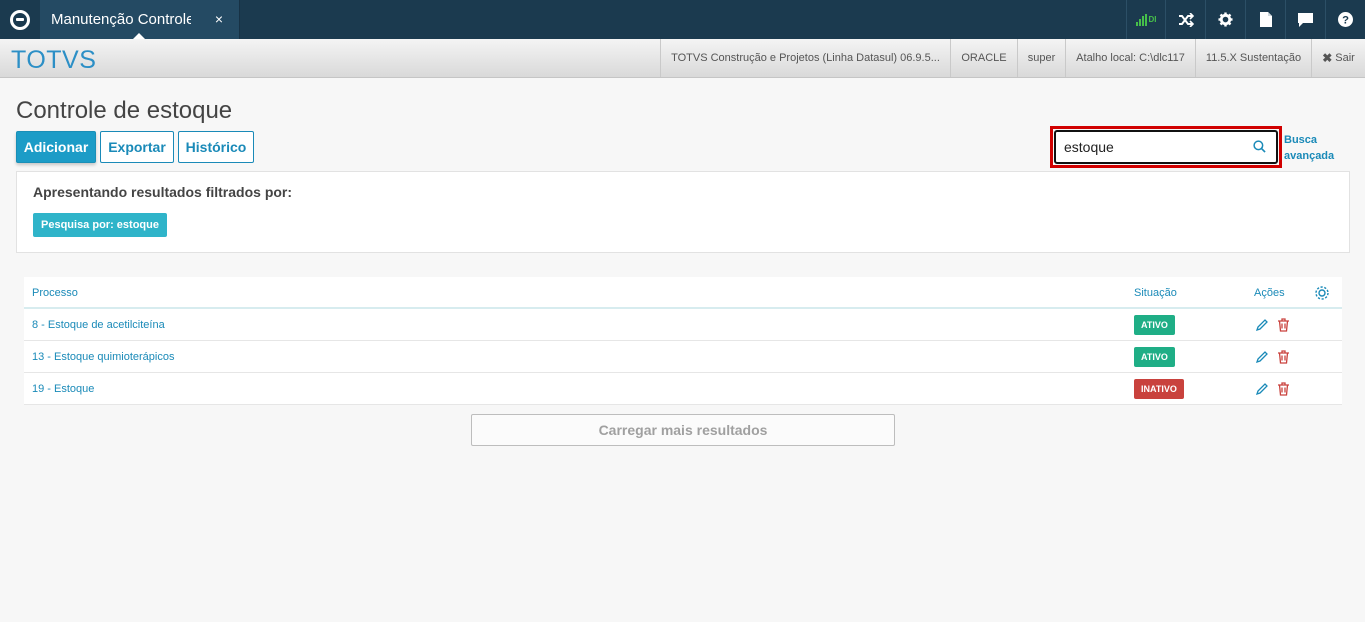 This screenshot has height=622, width=1365. What do you see at coordinates (54, 60) in the screenshot?
I see `brand-logo: TOTVS` at bounding box center [54, 60].